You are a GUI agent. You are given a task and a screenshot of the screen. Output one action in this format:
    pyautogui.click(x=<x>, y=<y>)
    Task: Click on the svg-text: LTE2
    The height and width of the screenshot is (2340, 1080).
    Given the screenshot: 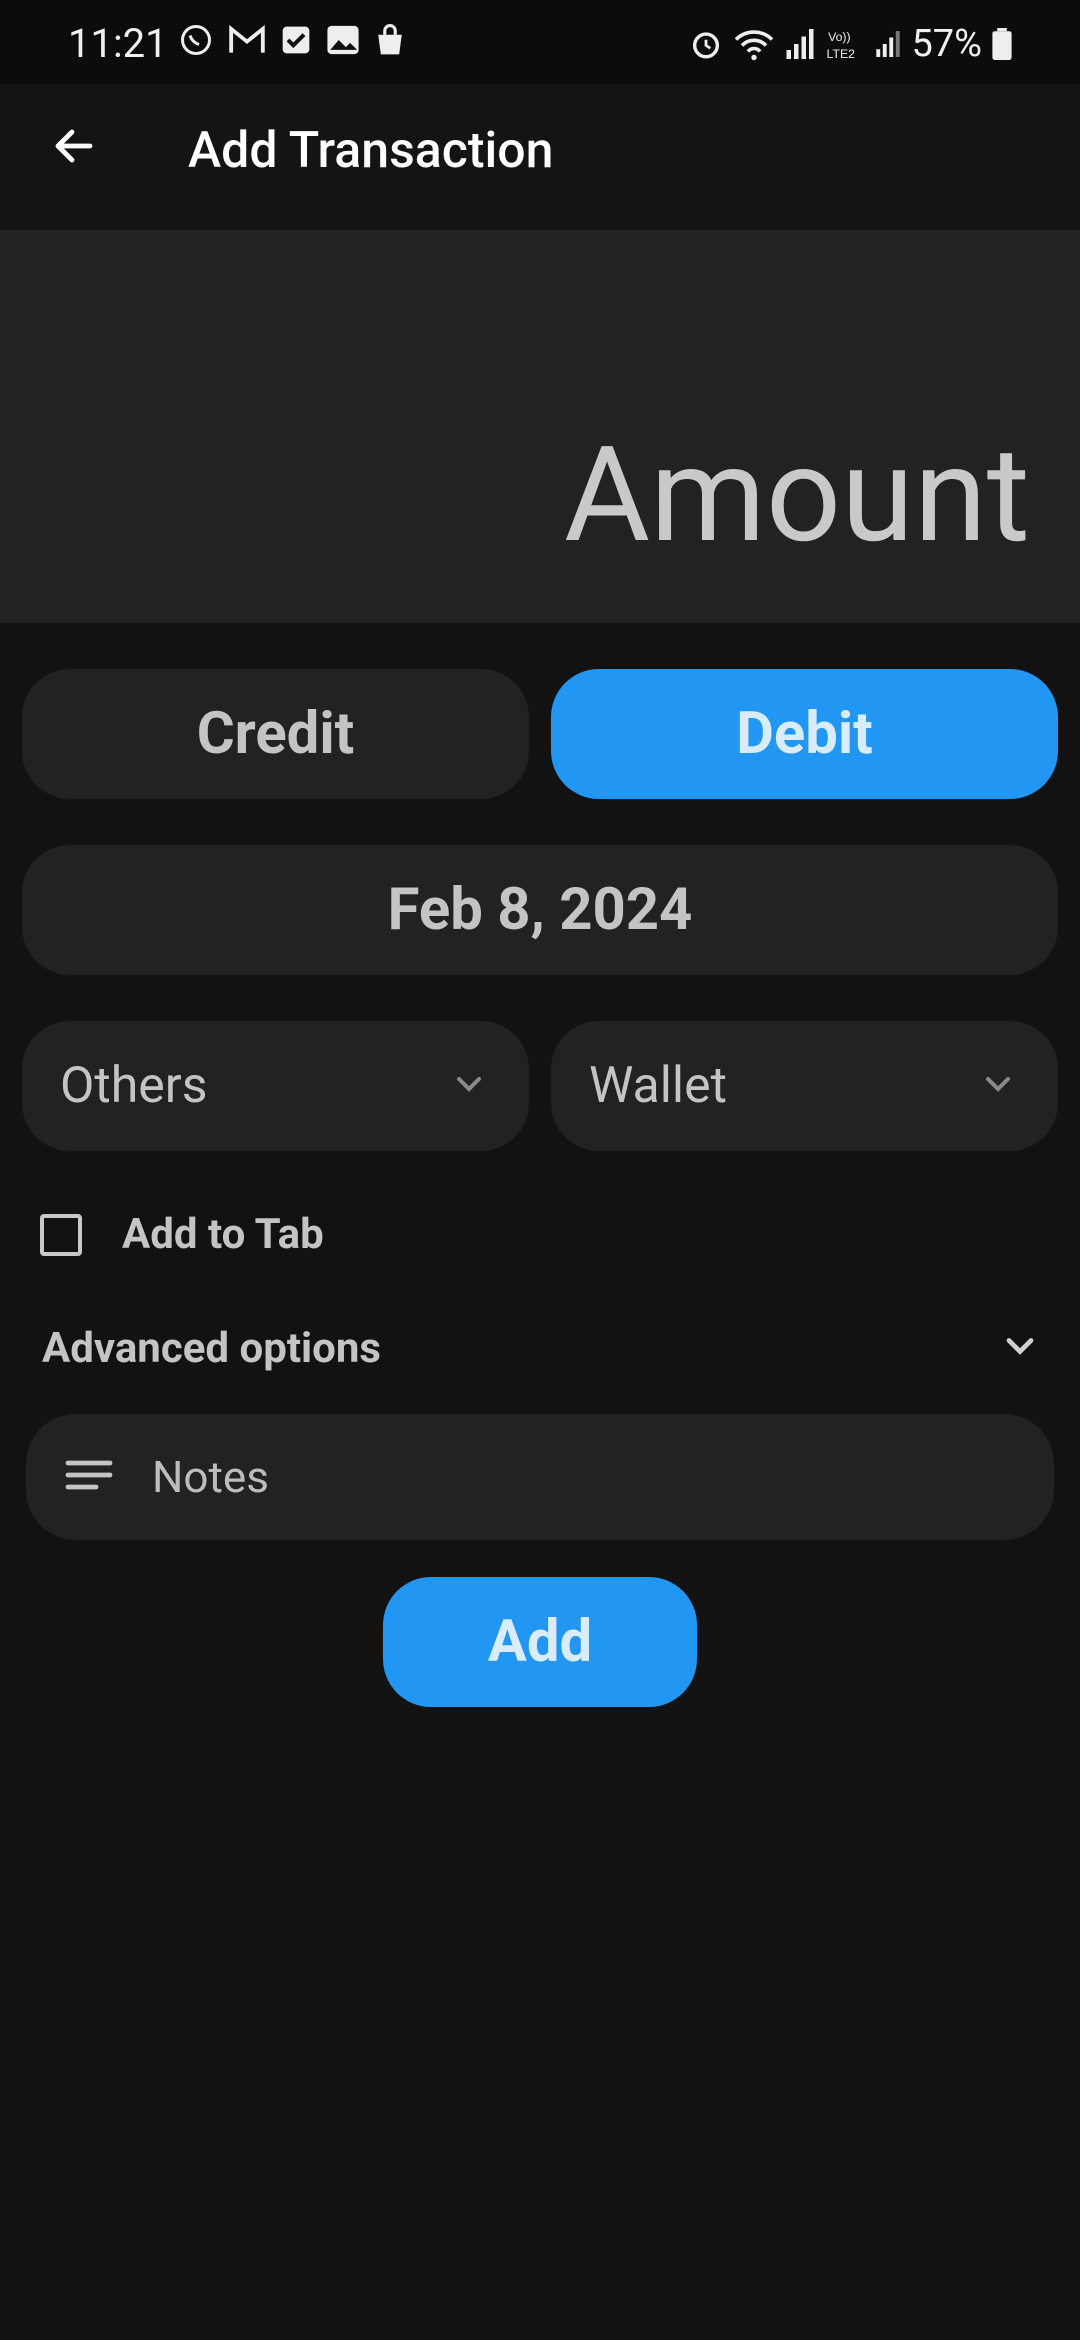 What is the action you would take?
    pyautogui.click(x=841, y=54)
    